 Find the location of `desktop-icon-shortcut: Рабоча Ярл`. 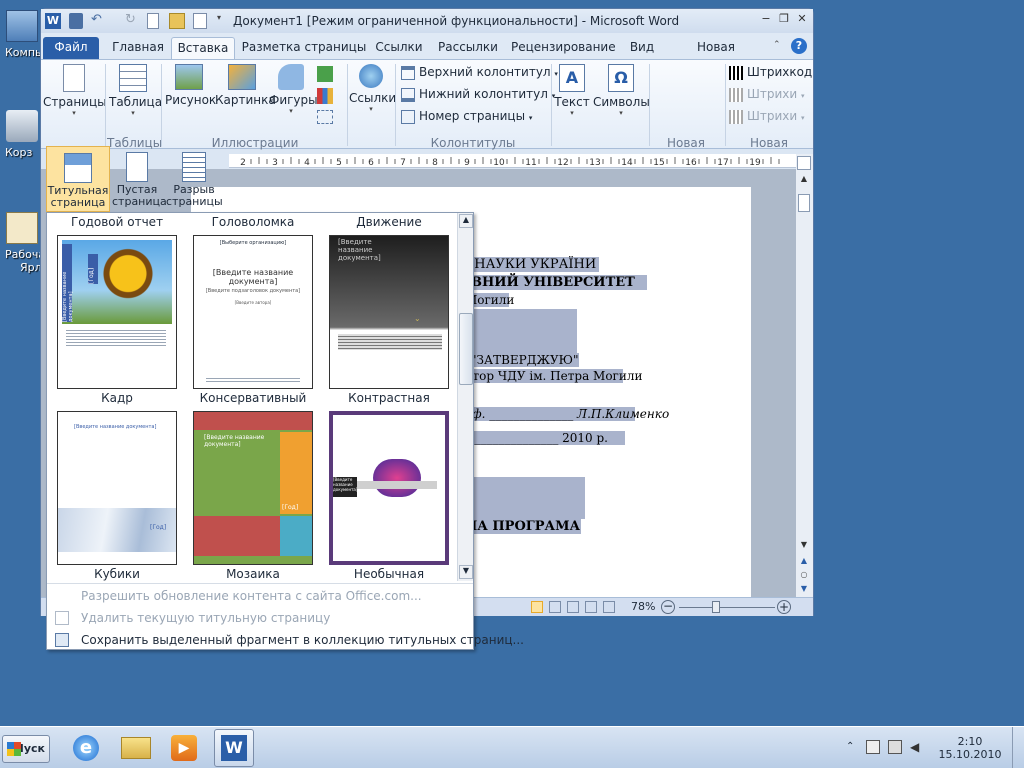

desktop-icon-shortcut: Рабоча Ярл is located at coordinates (22, 248).